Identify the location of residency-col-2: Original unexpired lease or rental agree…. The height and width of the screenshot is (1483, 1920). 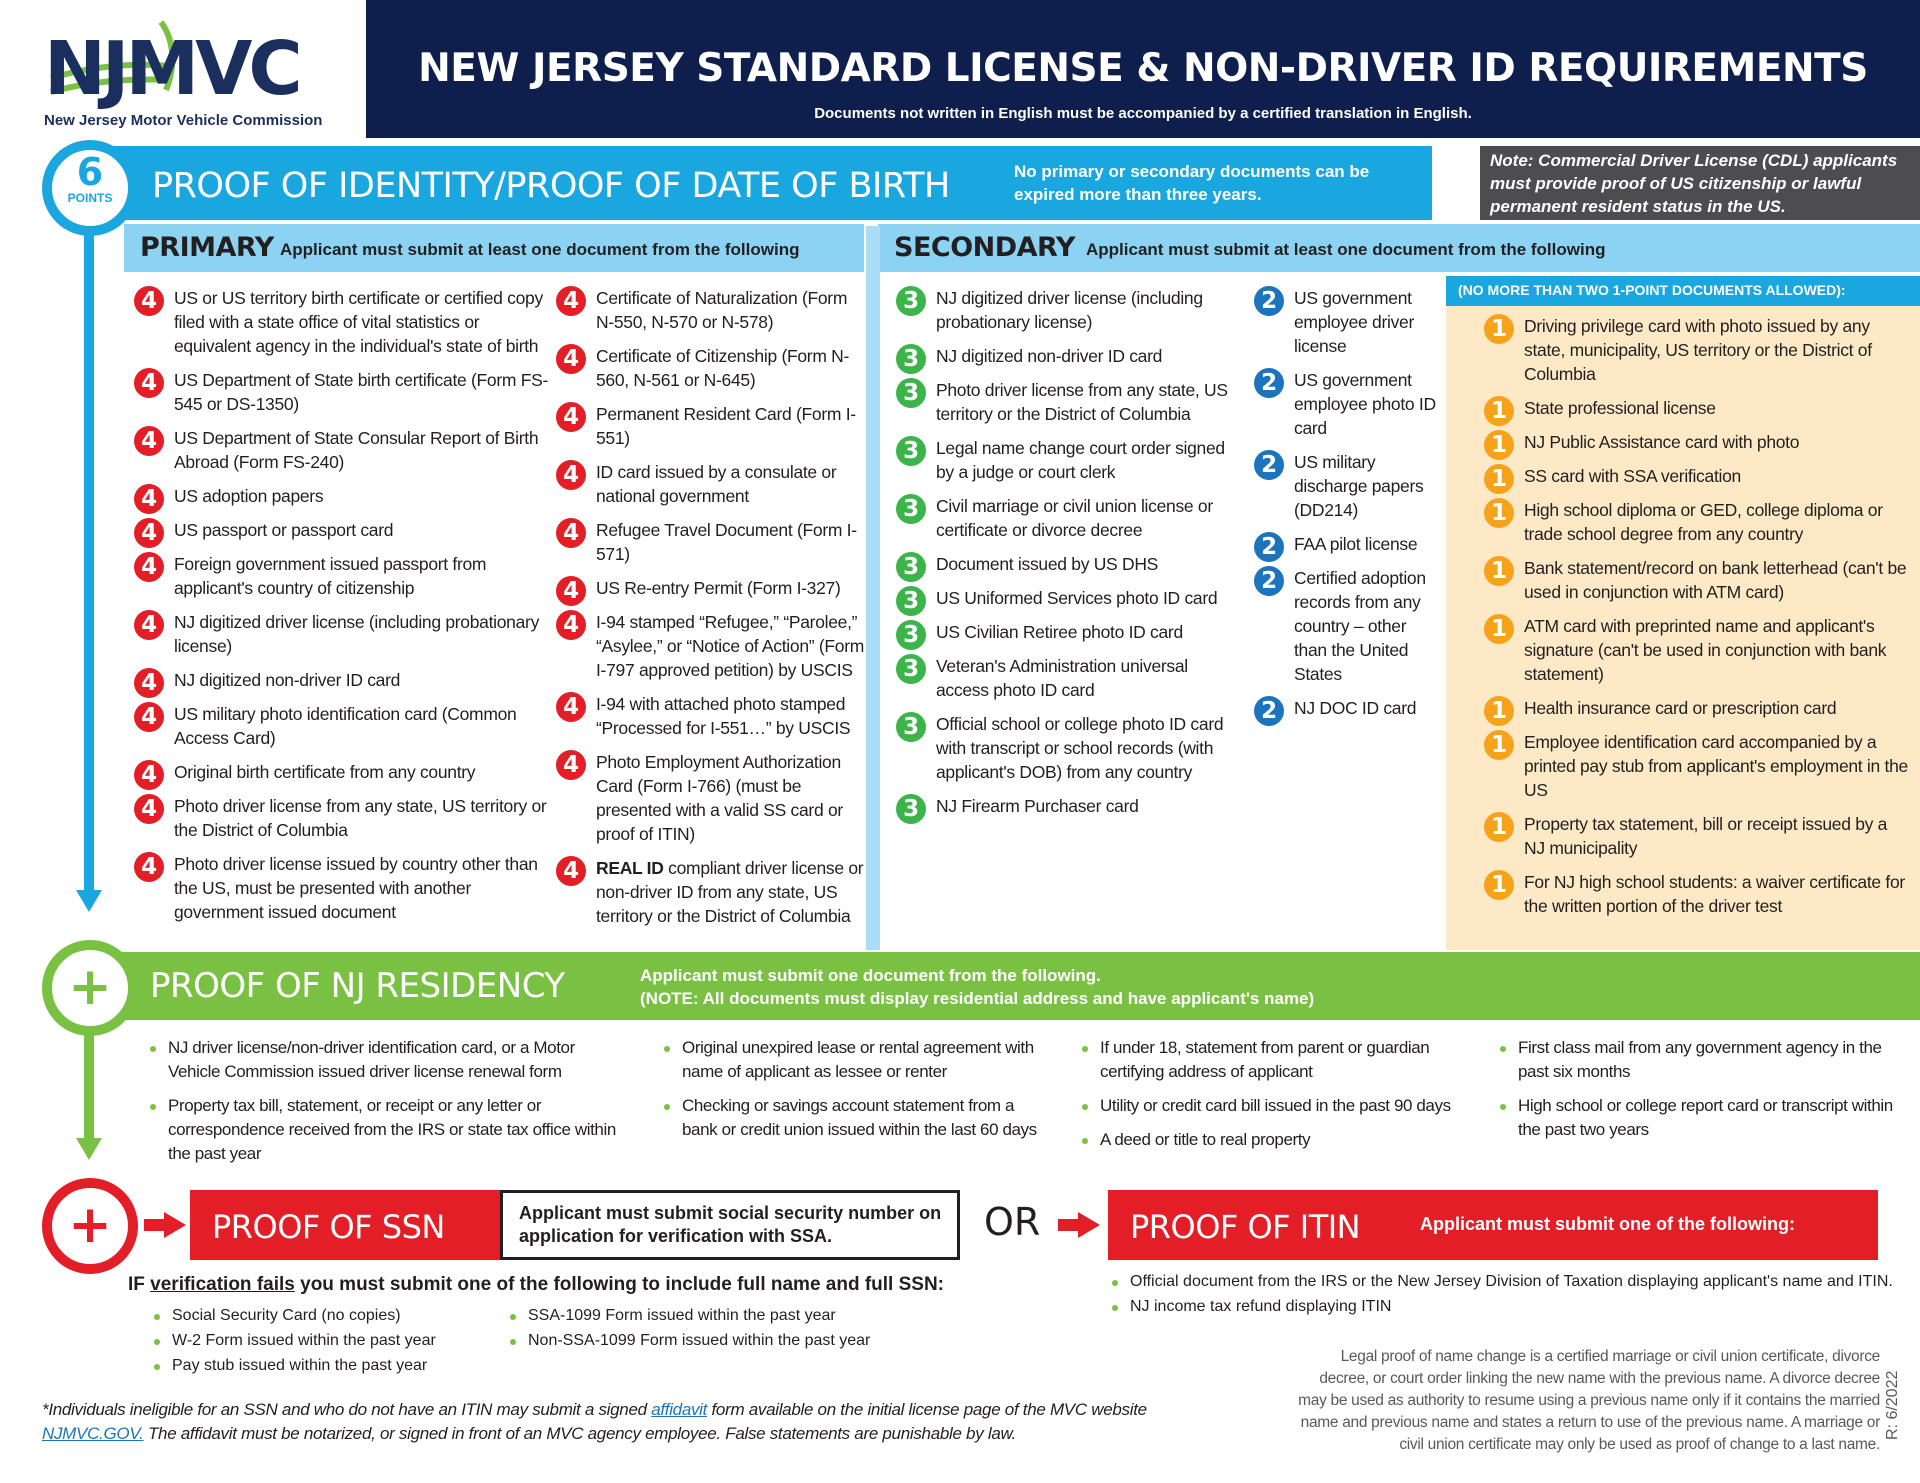
(855, 1094).